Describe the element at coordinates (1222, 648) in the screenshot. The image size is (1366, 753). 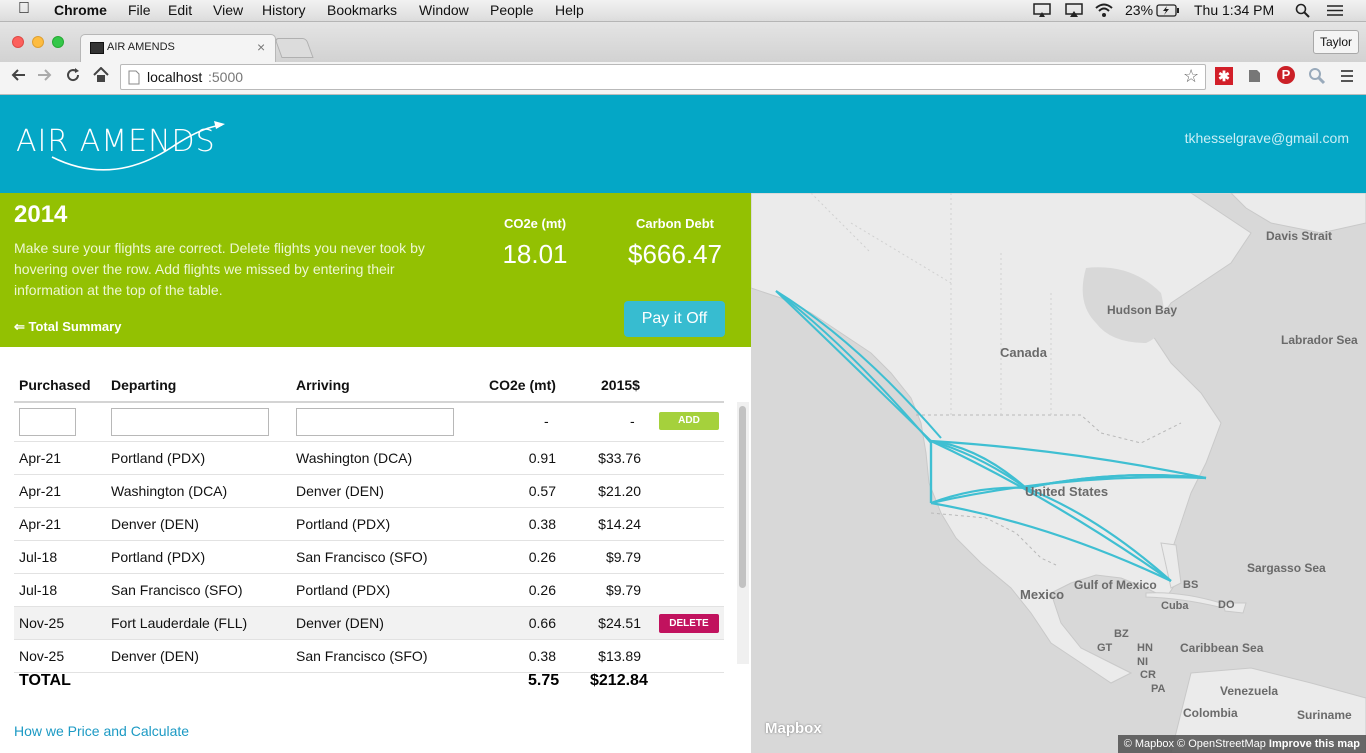
I see `label-caribbean-sea: Caribbean Sea` at that location.